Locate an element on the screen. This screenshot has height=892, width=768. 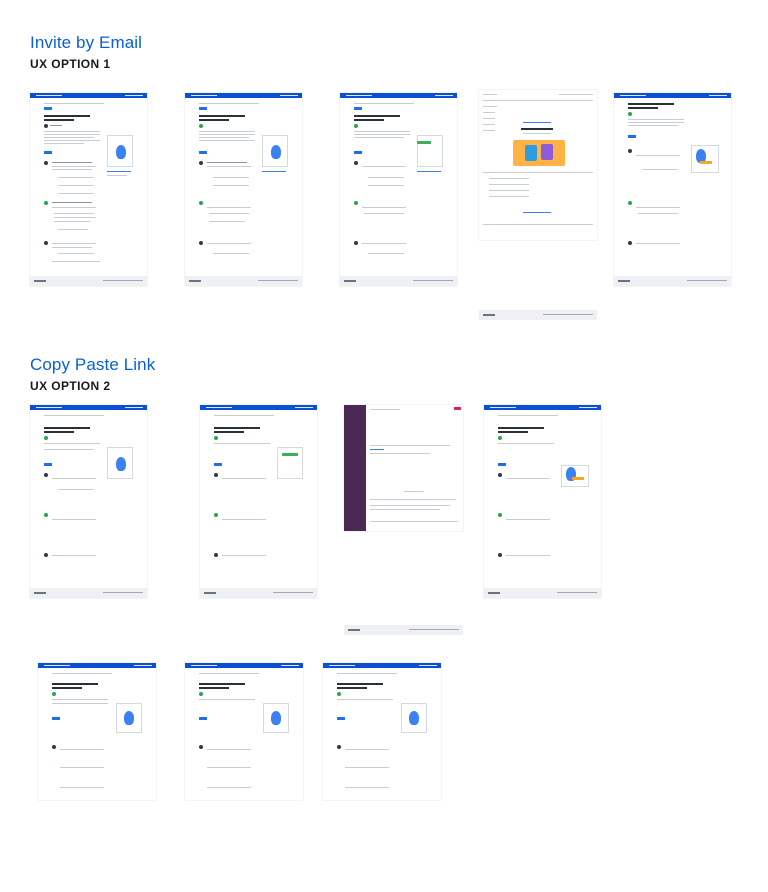
email-footer-strip is located at coordinates (538, 315).